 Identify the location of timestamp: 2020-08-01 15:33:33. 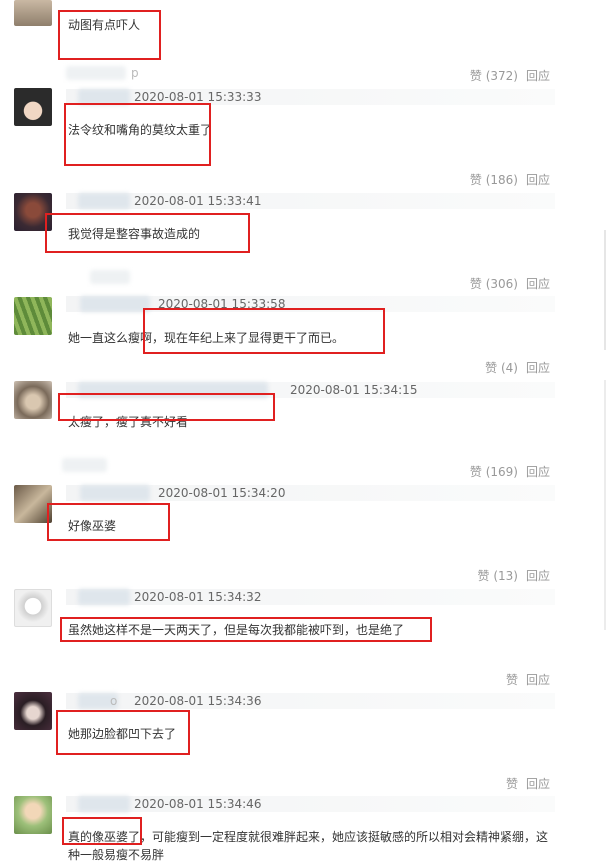
(198, 97).